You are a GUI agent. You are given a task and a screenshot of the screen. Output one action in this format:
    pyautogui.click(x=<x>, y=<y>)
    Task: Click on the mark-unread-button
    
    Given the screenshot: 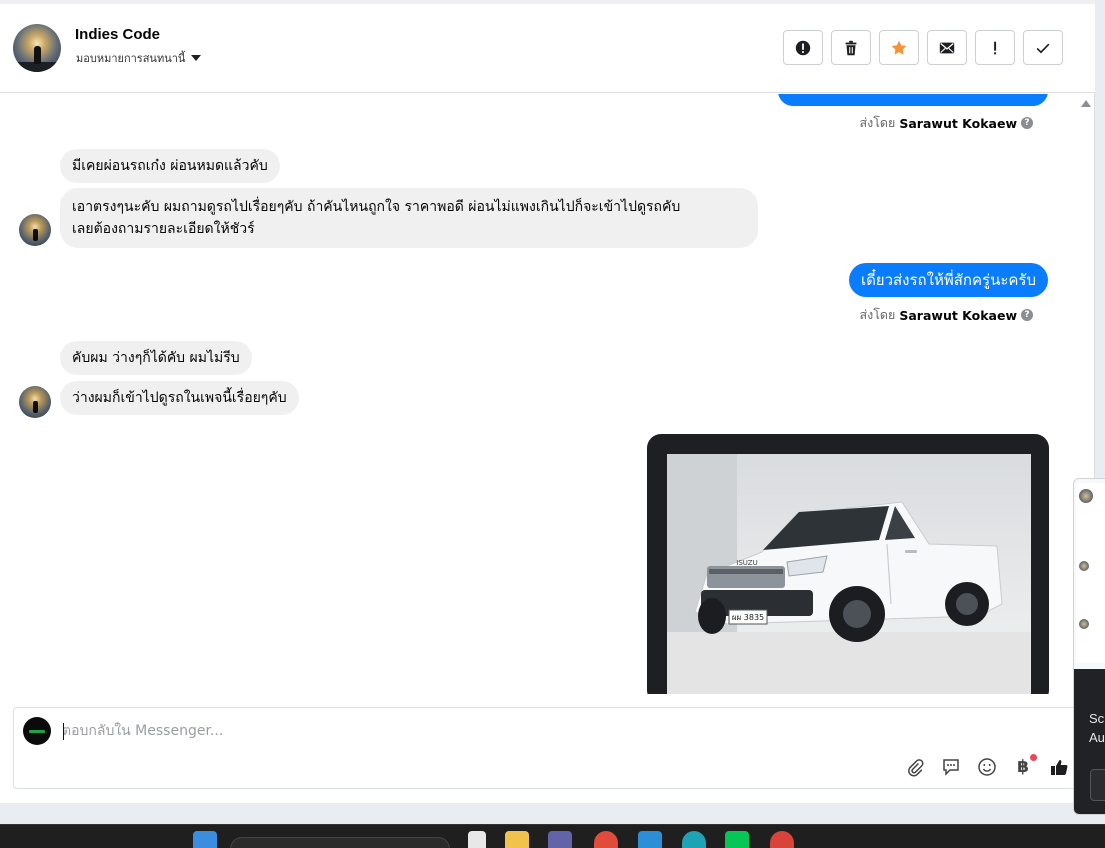 What is the action you would take?
    pyautogui.click(x=947, y=47)
    